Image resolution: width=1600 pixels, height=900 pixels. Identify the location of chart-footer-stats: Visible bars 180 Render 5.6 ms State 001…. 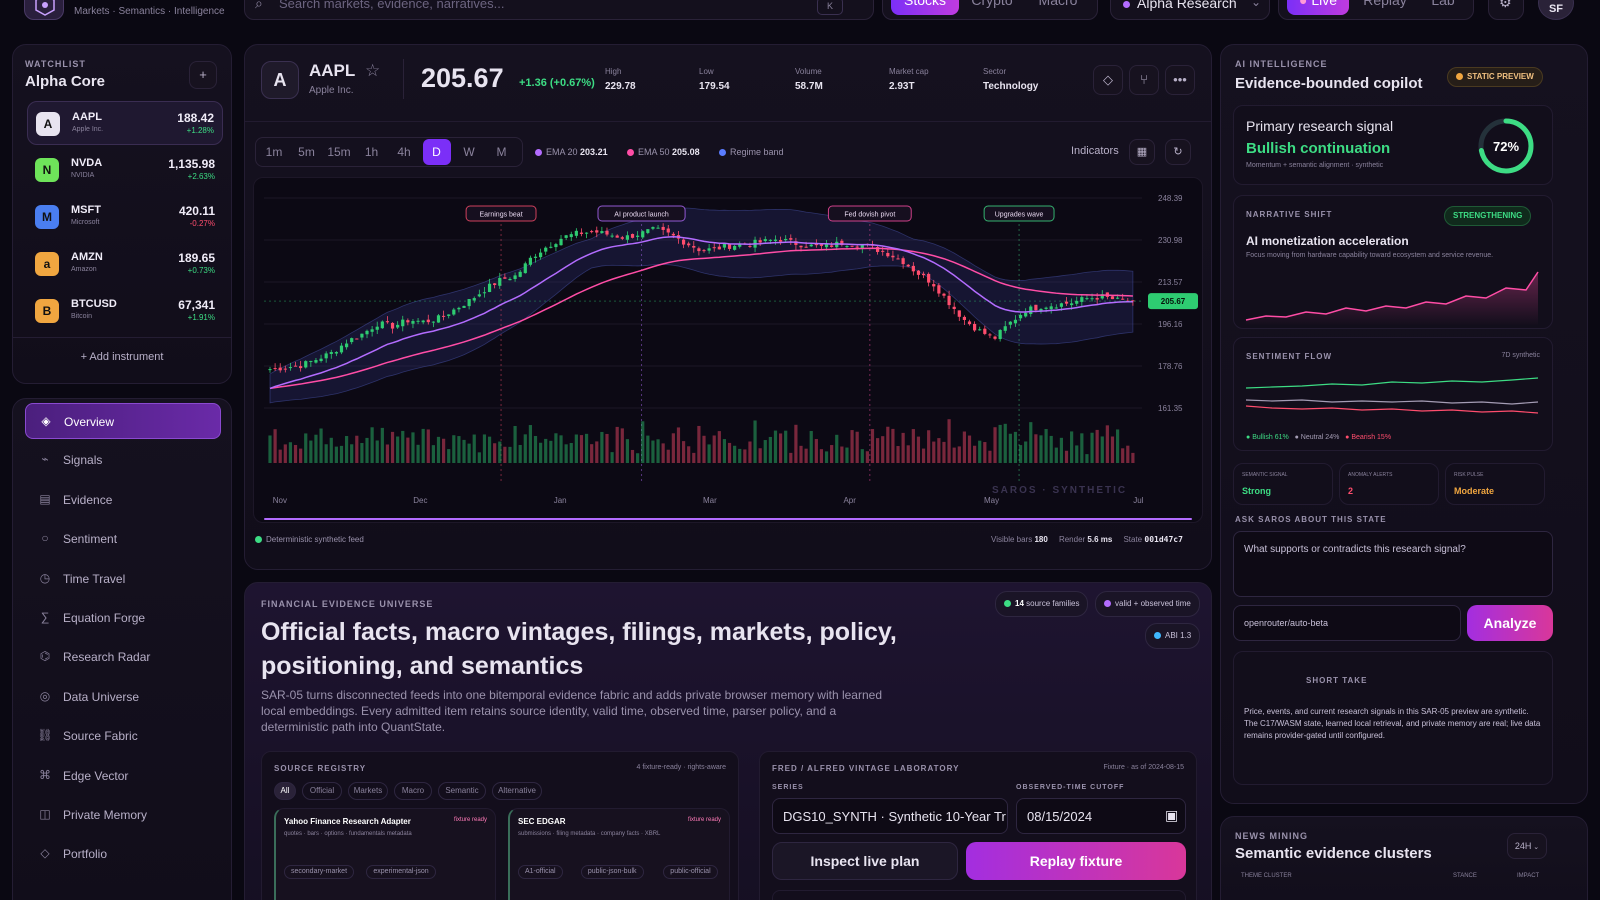
(1087, 539).